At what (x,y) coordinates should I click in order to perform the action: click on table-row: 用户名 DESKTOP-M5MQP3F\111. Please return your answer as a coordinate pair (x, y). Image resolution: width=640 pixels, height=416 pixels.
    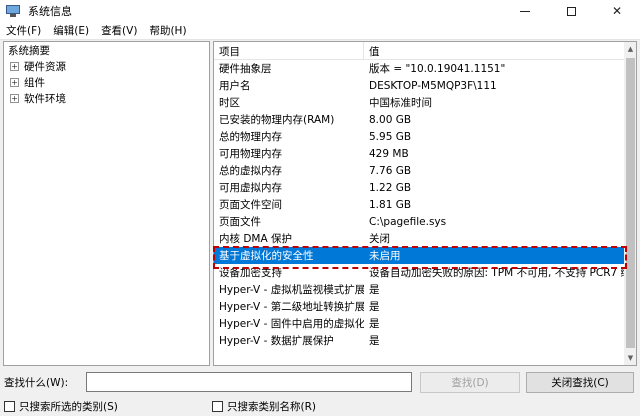
    Looking at the image, I should click on (419, 85).